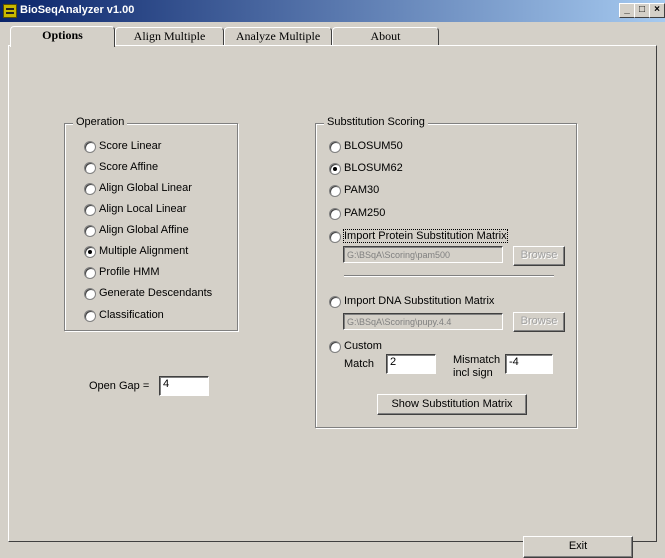 The image size is (665, 558). Describe the element at coordinates (373, 168) in the screenshot. I see `radio-label: BLOSUM62` at that location.